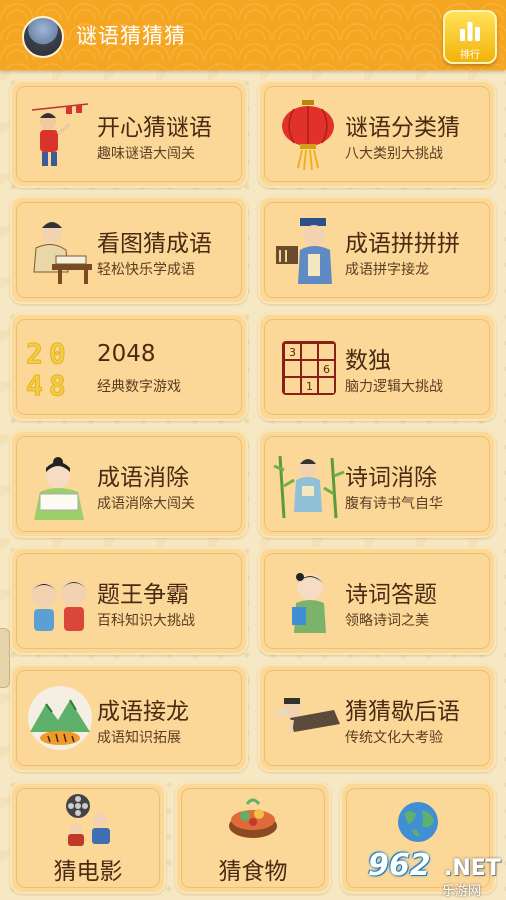 Image resolution: width=506 pixels, height=900 pixels. Describe the element at coordinates (62, 253) in the screenshot. I see `scholar-reading-icon` at that location.